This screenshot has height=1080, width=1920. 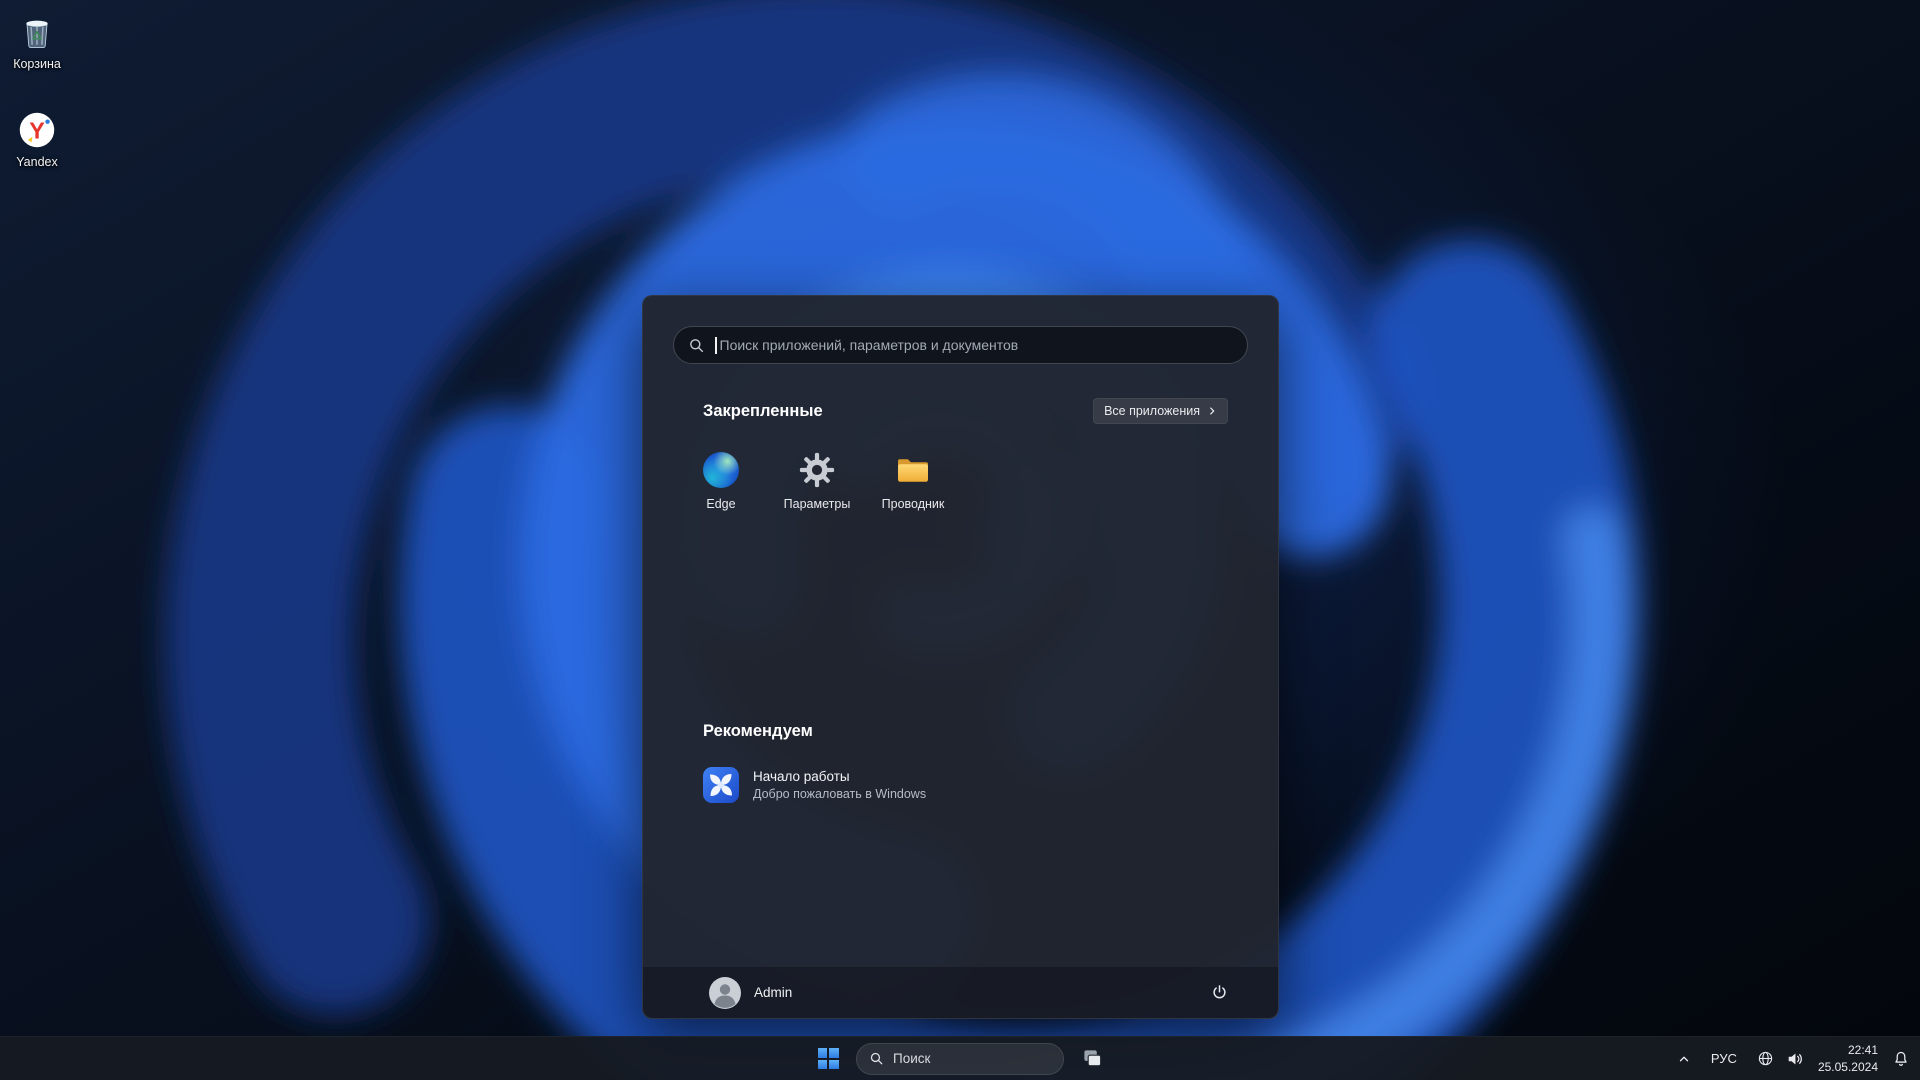 I want to click on pinned-app-settings: Параметры, so click(x=817, y=482).